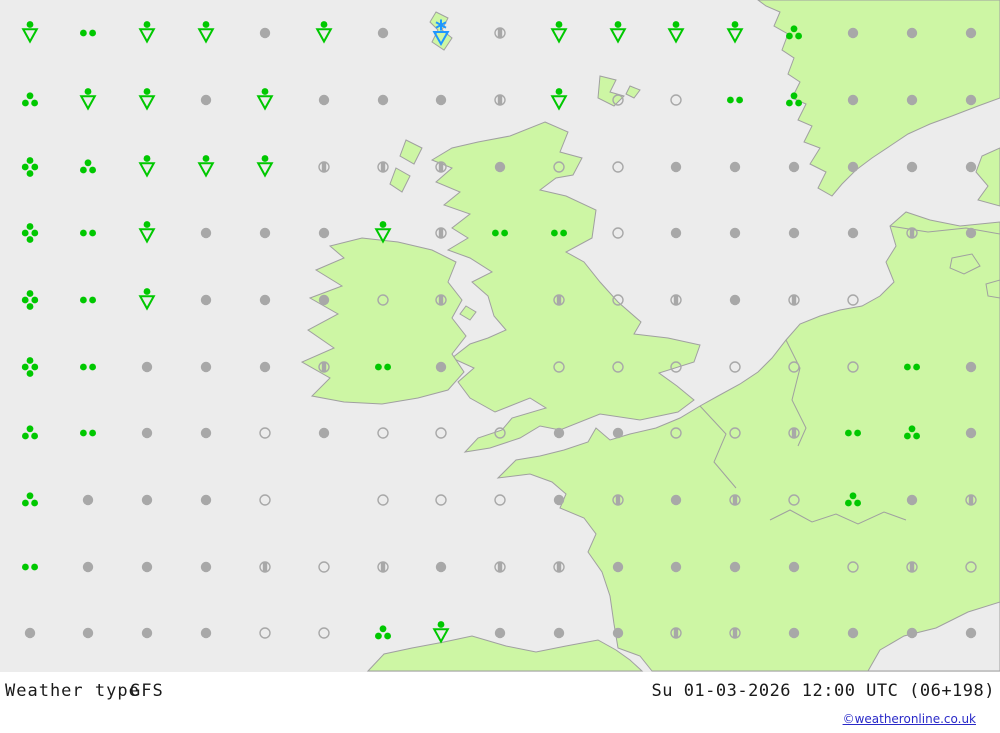 The image size is (1000, 733). I want to click on land-hebrides, so click(411, 152).